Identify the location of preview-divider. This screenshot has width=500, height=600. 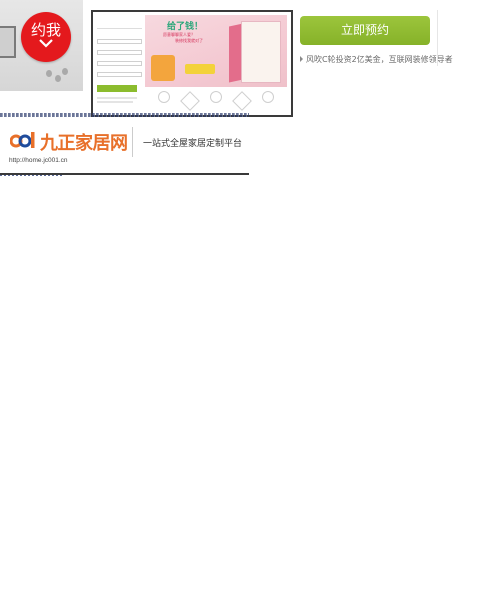
(119, 28).